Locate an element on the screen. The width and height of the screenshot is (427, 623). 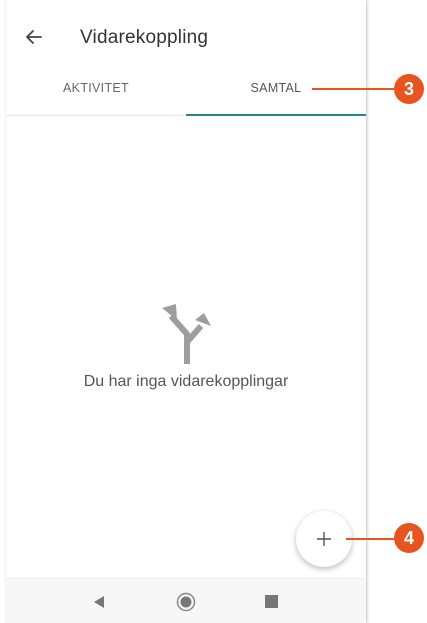
callout-3-line is located at coordinates (355, 89).